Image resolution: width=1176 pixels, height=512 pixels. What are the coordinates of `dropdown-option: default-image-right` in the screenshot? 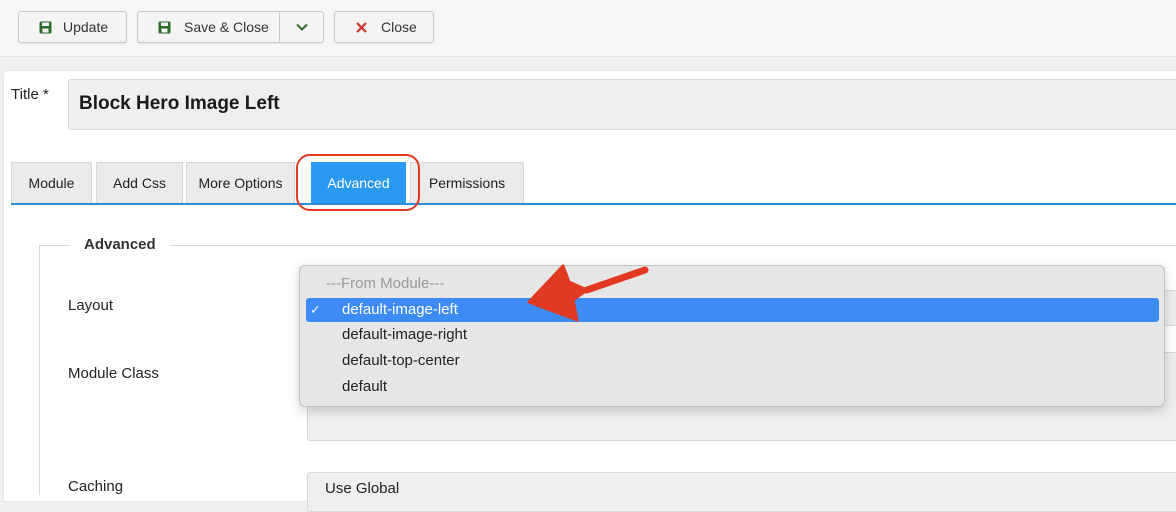 It's located at (732, 335).